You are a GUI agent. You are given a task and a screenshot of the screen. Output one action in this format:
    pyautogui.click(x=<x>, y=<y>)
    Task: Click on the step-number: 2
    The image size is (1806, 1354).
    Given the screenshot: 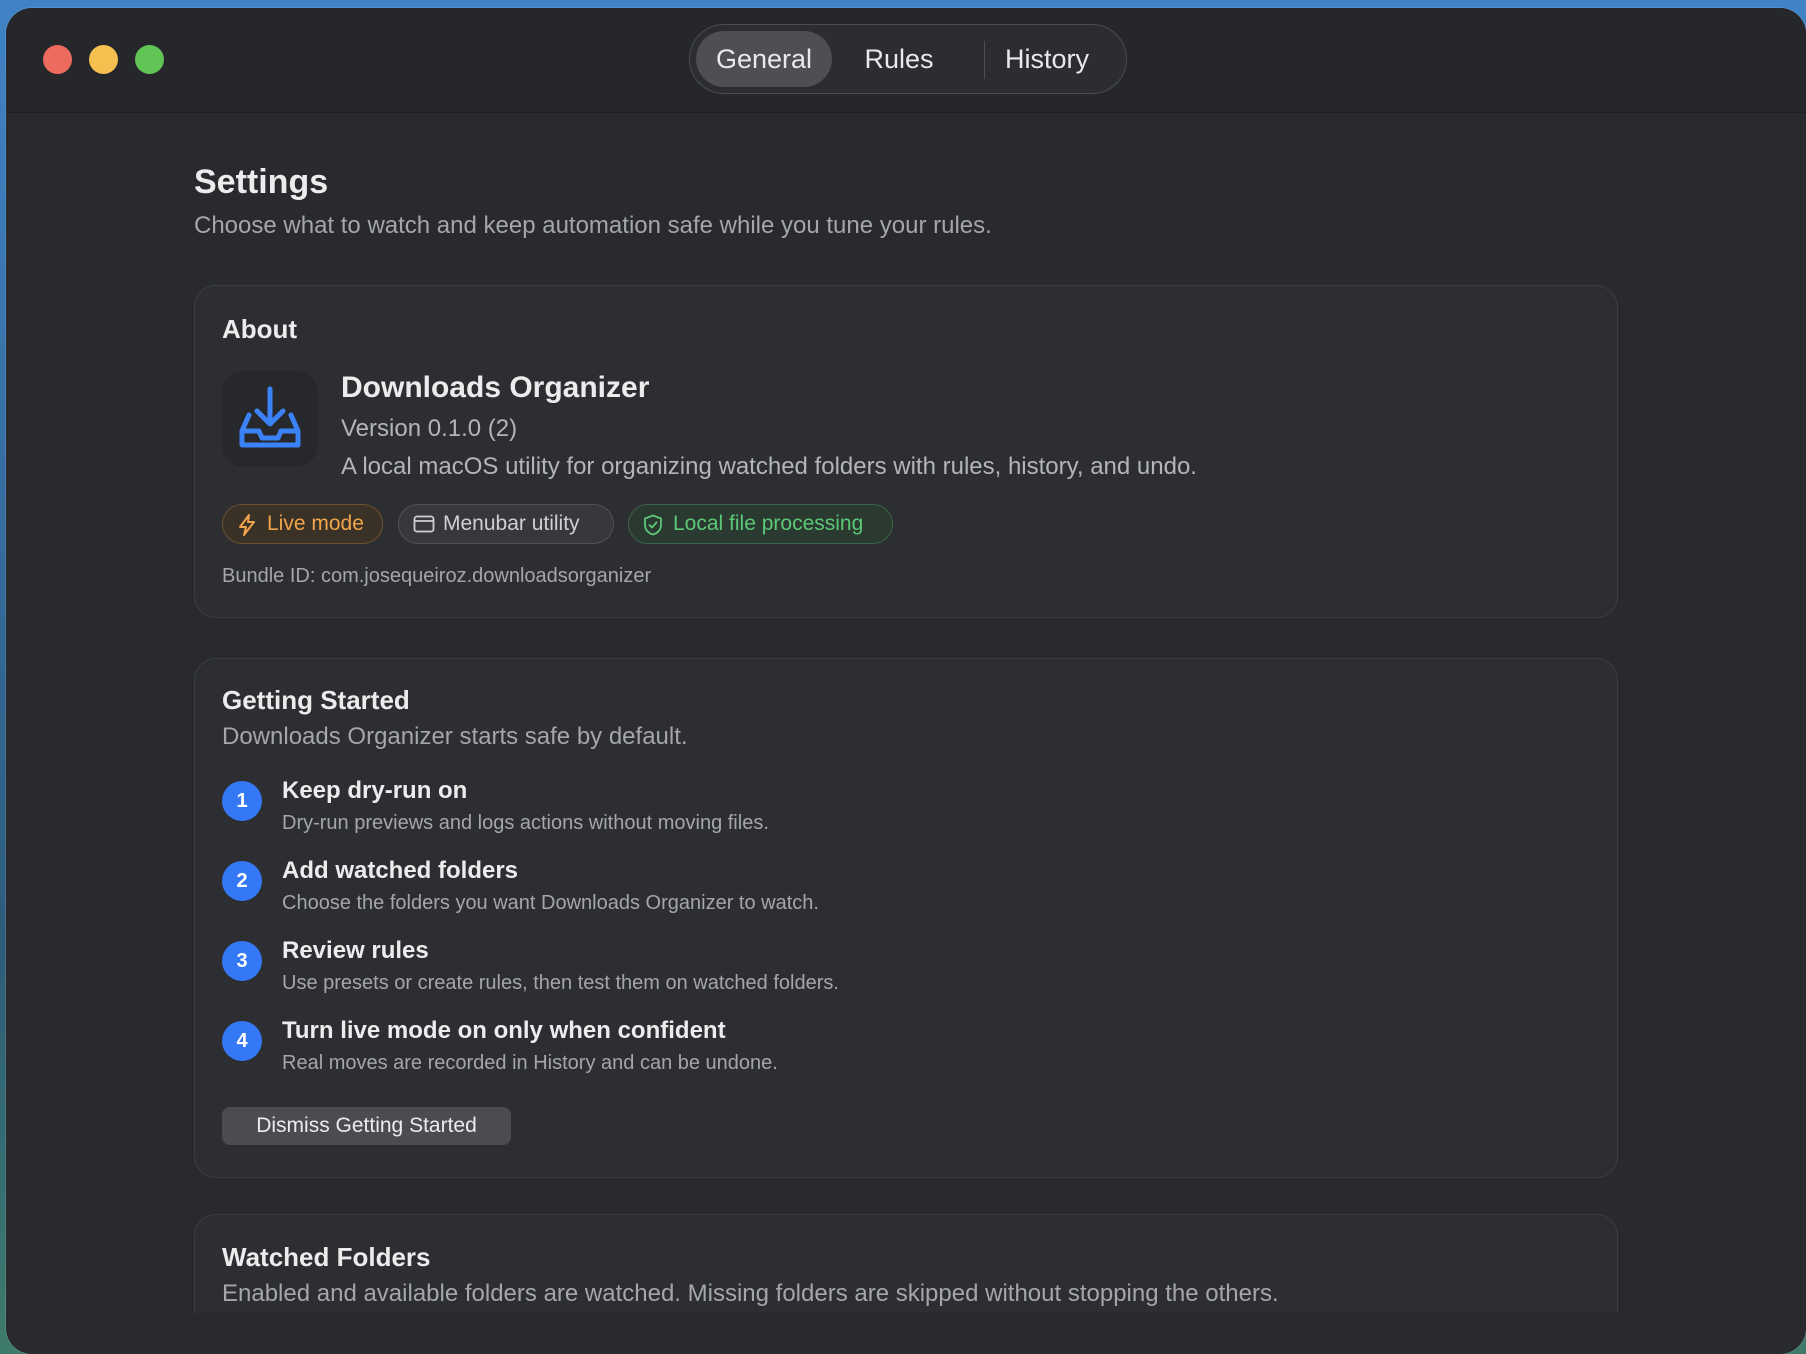 What is the action you would take?
    pyautogui.click(x=242, y=881)
    